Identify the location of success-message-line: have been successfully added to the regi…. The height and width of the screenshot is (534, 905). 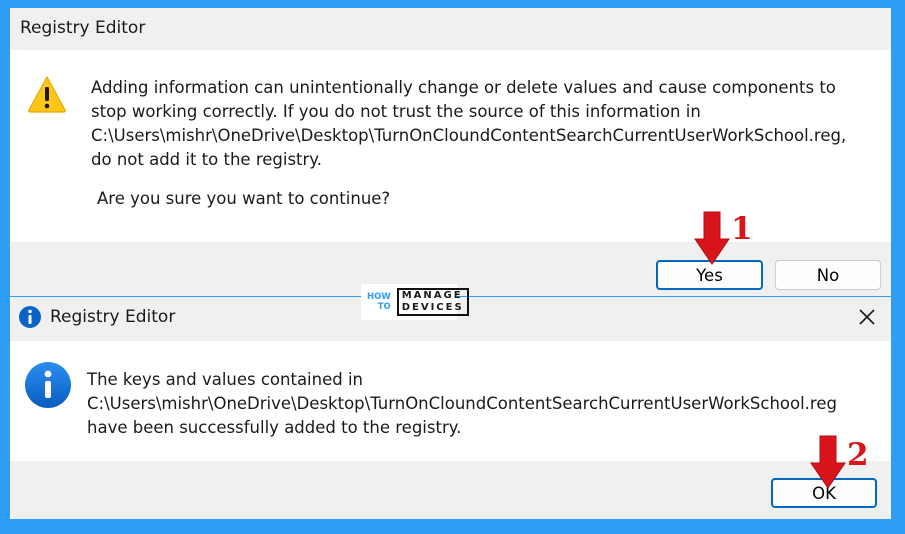
(274, 427).